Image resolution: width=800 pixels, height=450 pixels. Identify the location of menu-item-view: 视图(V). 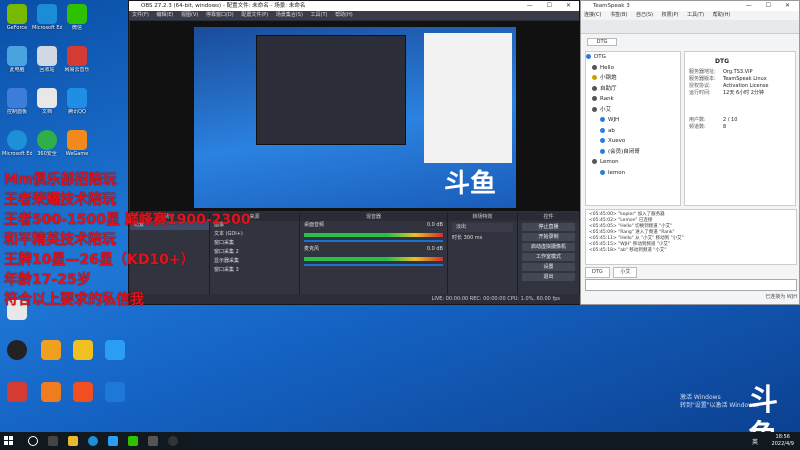
(189, 15).